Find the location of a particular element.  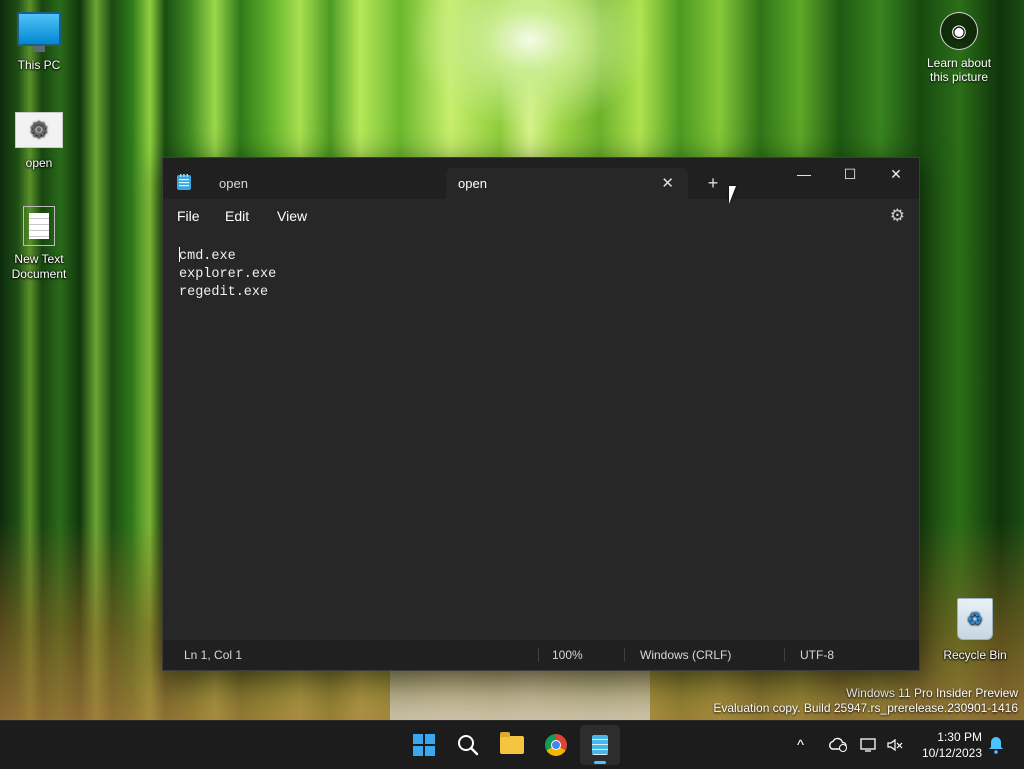

tab-open-1: open is located at coordinates (333, 183).